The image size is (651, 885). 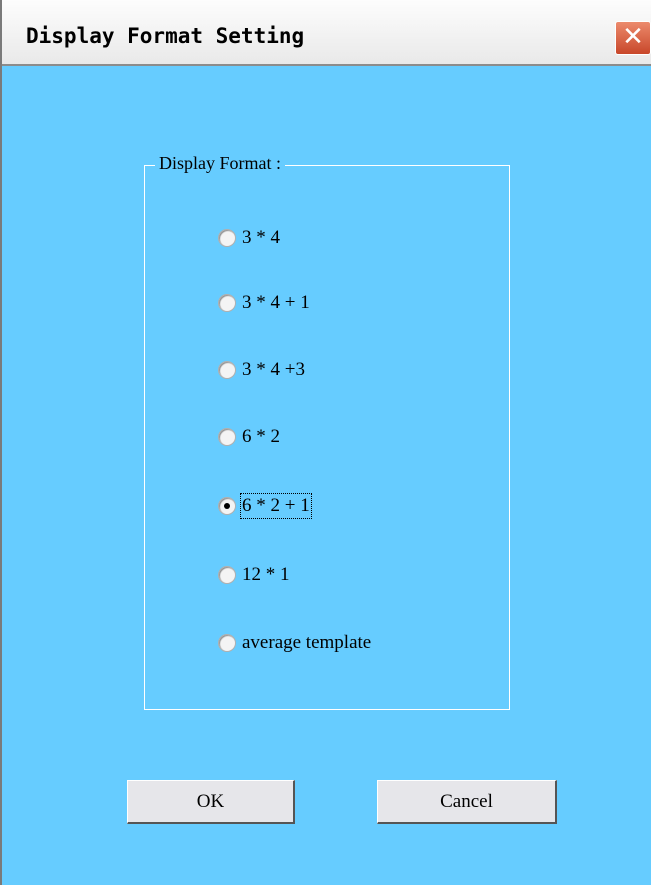 I want to click on radio-option-6x2-plus-1: 6 * 2 + 1, so click(x=265, y=506).